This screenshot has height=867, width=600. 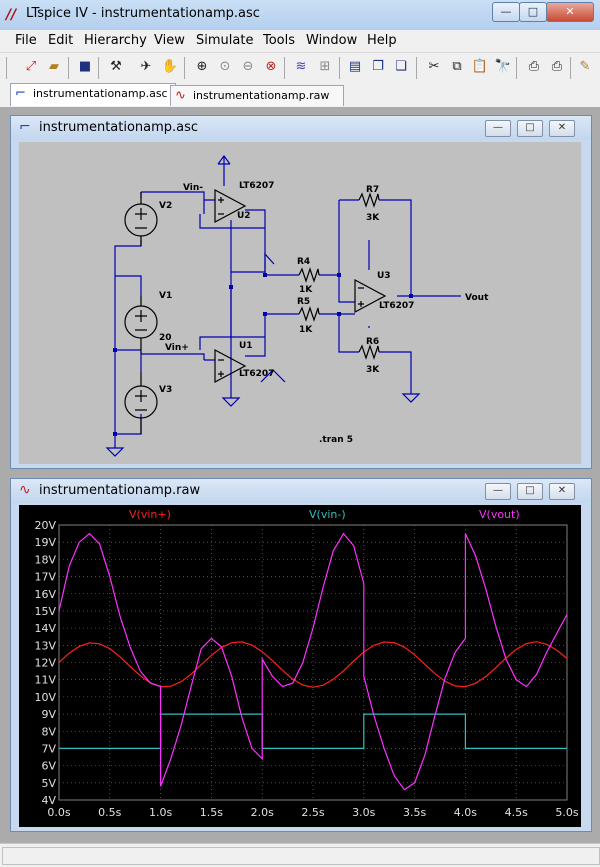 What do you see at coordinates (401, 67) in the screenshot?
I see `tile-vertical-icon: ❏` at bounding box center [401, 67].